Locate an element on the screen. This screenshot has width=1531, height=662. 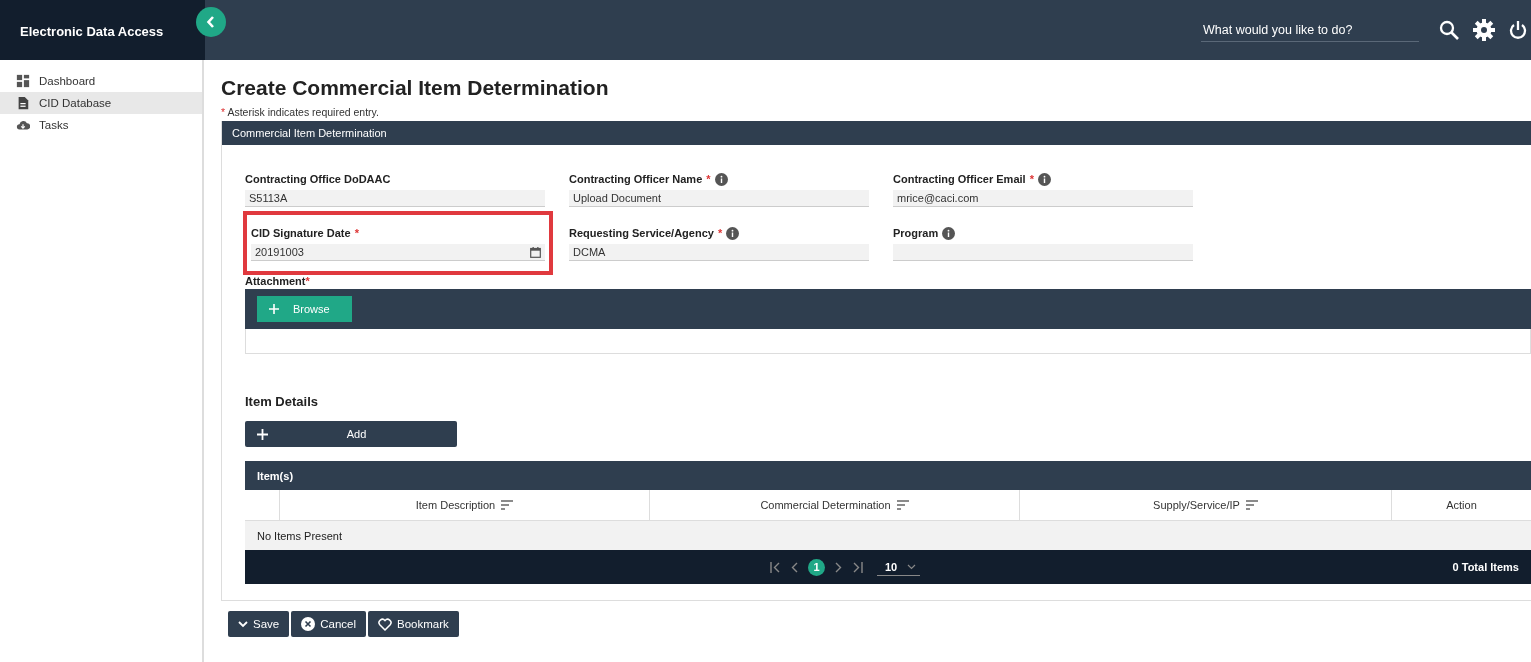
column-header: Action is located at coordinates (1461, 505).